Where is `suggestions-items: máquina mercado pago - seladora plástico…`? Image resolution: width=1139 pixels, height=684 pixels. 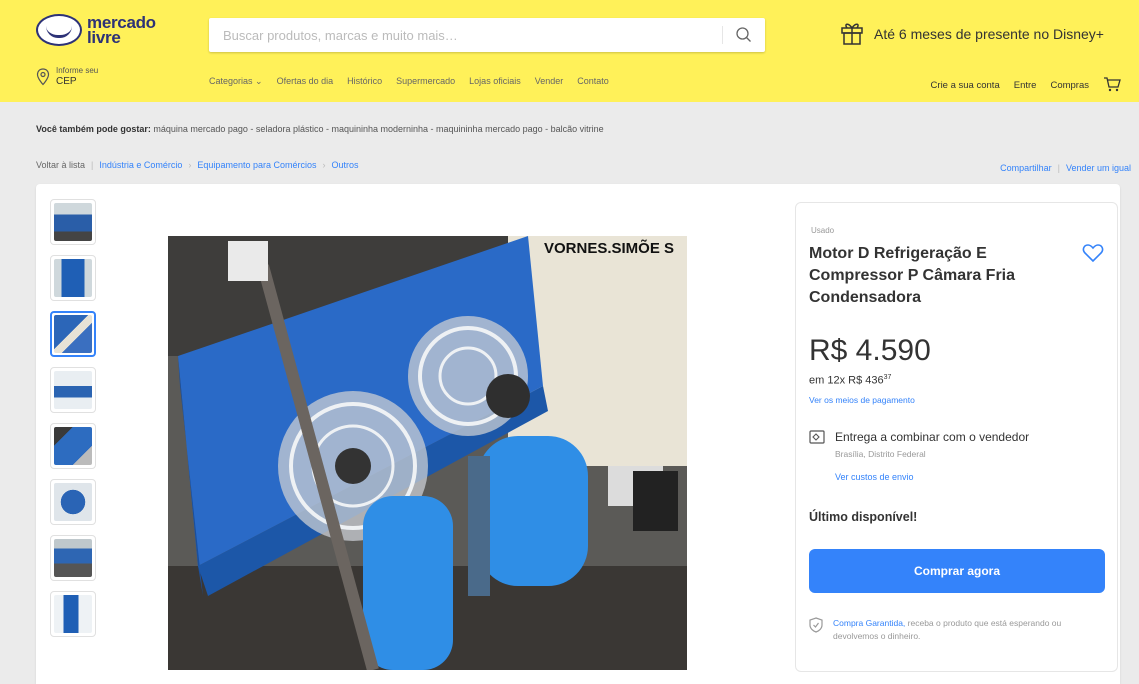
suggestions-items: máquina mercado pago - seladora plástico… is located at coordinates (378, 129).